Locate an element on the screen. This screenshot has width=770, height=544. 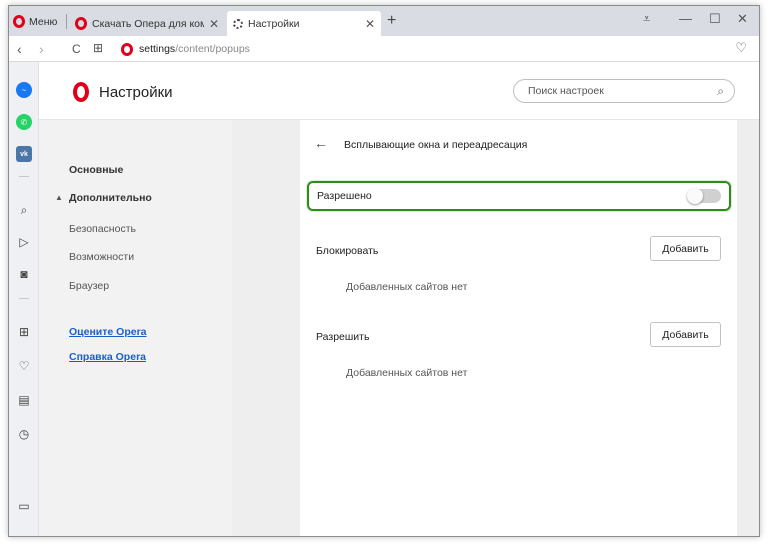
whatsapp-icon: ✆ is located at coordinates (24, 122).